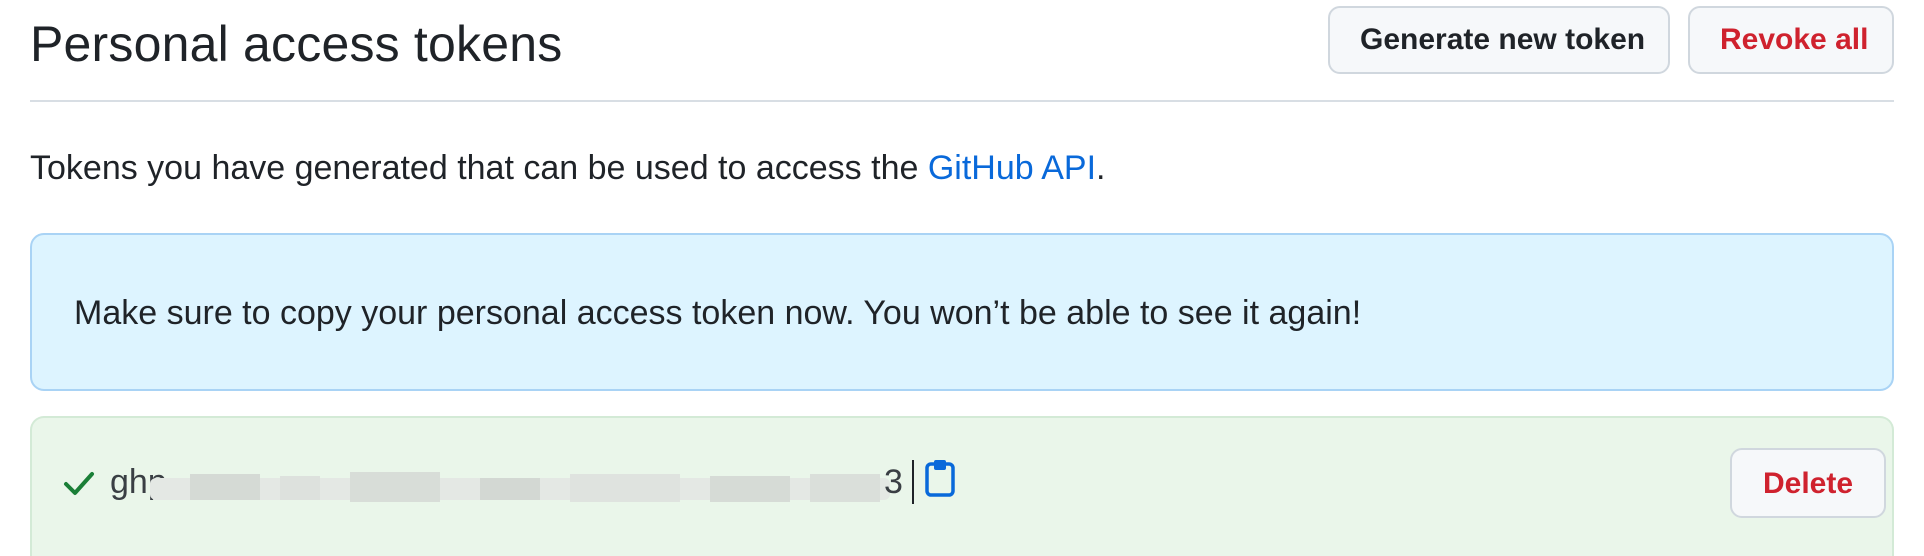  What do you see at coordinates (520, 487) in the screenshot?
I see `token-redaction-blur` at bounding box center [520, 487].